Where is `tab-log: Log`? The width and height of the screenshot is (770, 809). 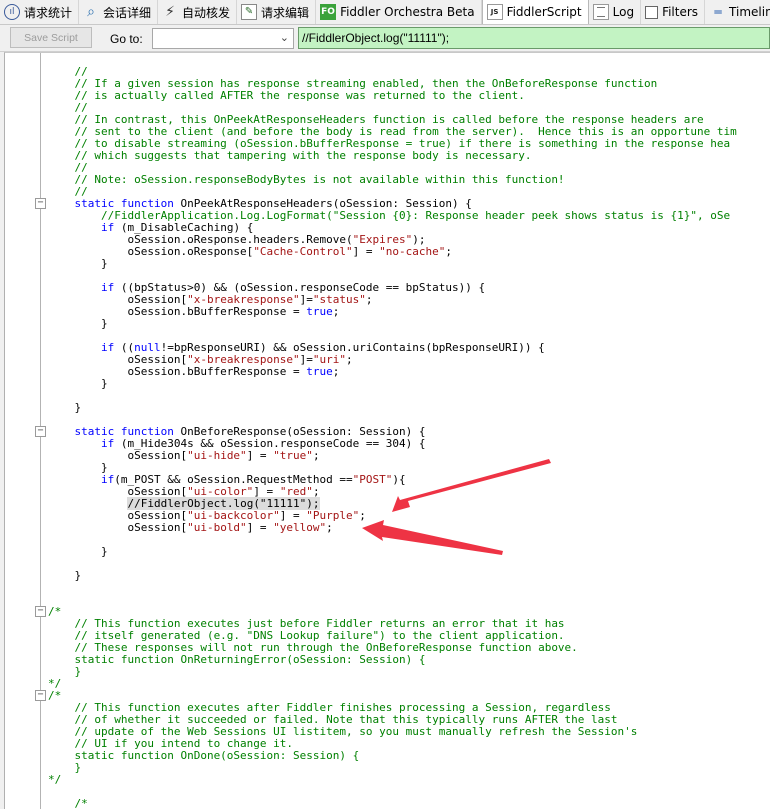
tab-log: Log is located at coordinates (615, 12).